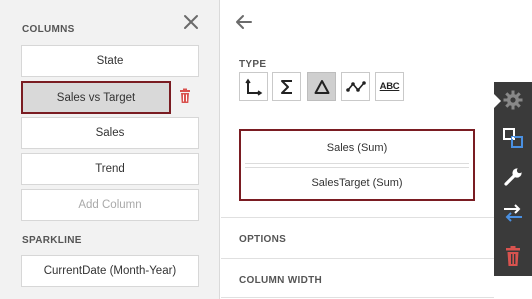  I want to click on options-section: OPTIONS, so click(357, 238).